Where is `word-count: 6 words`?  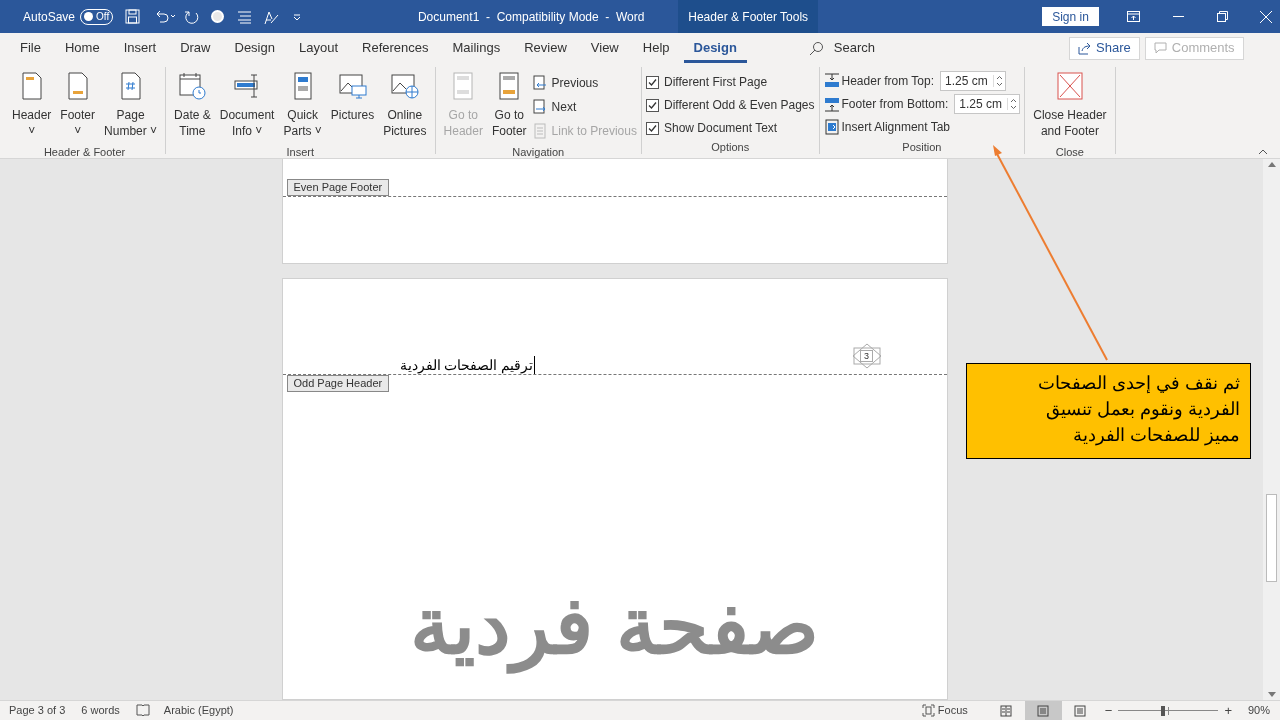
word-count: 6 words is located at coordinates (100, 710).